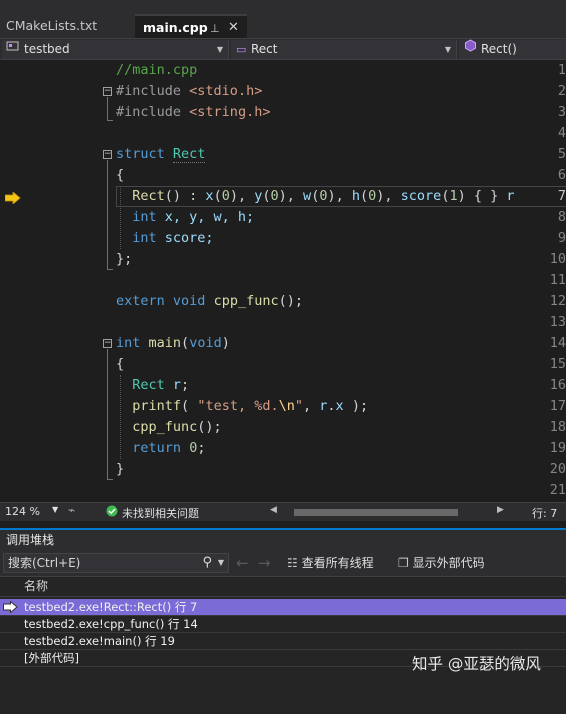 This screenshot has width=566, height=714. Describe the element at coordinates (152, 385) in the screenshot. I see `code-line-16: Rect r;` at that location.